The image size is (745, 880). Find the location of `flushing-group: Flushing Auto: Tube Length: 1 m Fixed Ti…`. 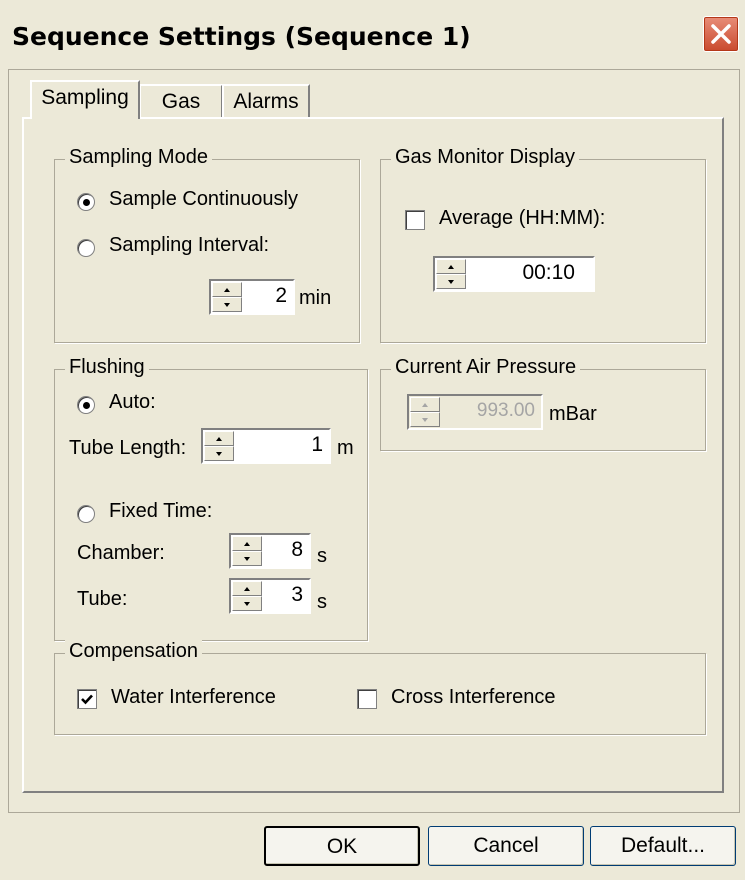

flushing-group: Flushing Auto: Tube Length: 1 m Fixed Ti… is located at coordinates (211, 498).